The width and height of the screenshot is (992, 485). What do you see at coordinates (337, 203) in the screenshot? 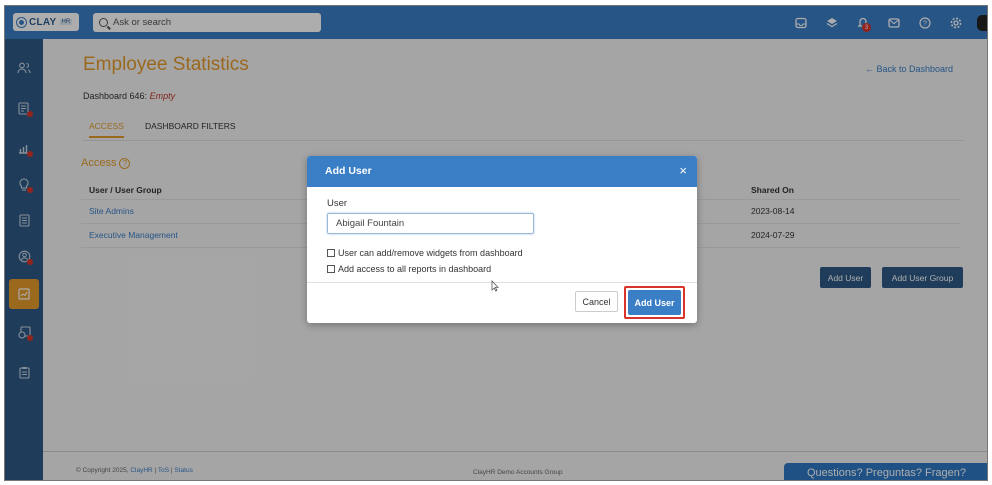
I see `user-field-label: User` at bounding box center [337, 203].